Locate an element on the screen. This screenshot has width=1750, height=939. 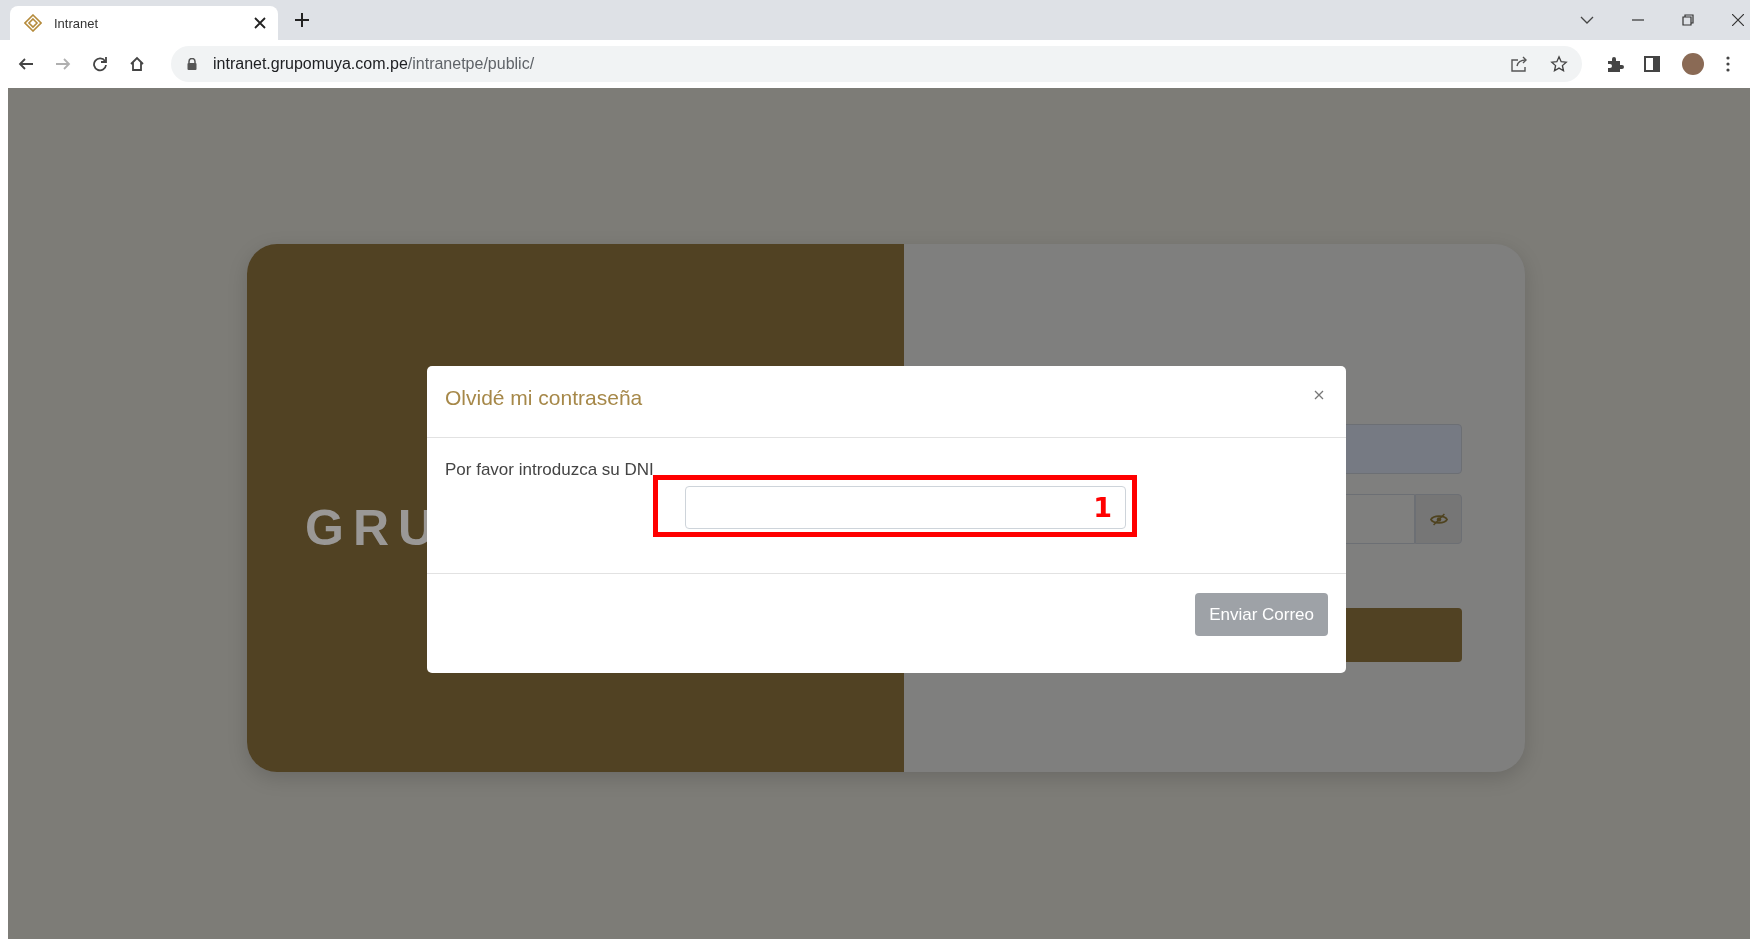
diamond-icon is located at coordinates (33, 23).